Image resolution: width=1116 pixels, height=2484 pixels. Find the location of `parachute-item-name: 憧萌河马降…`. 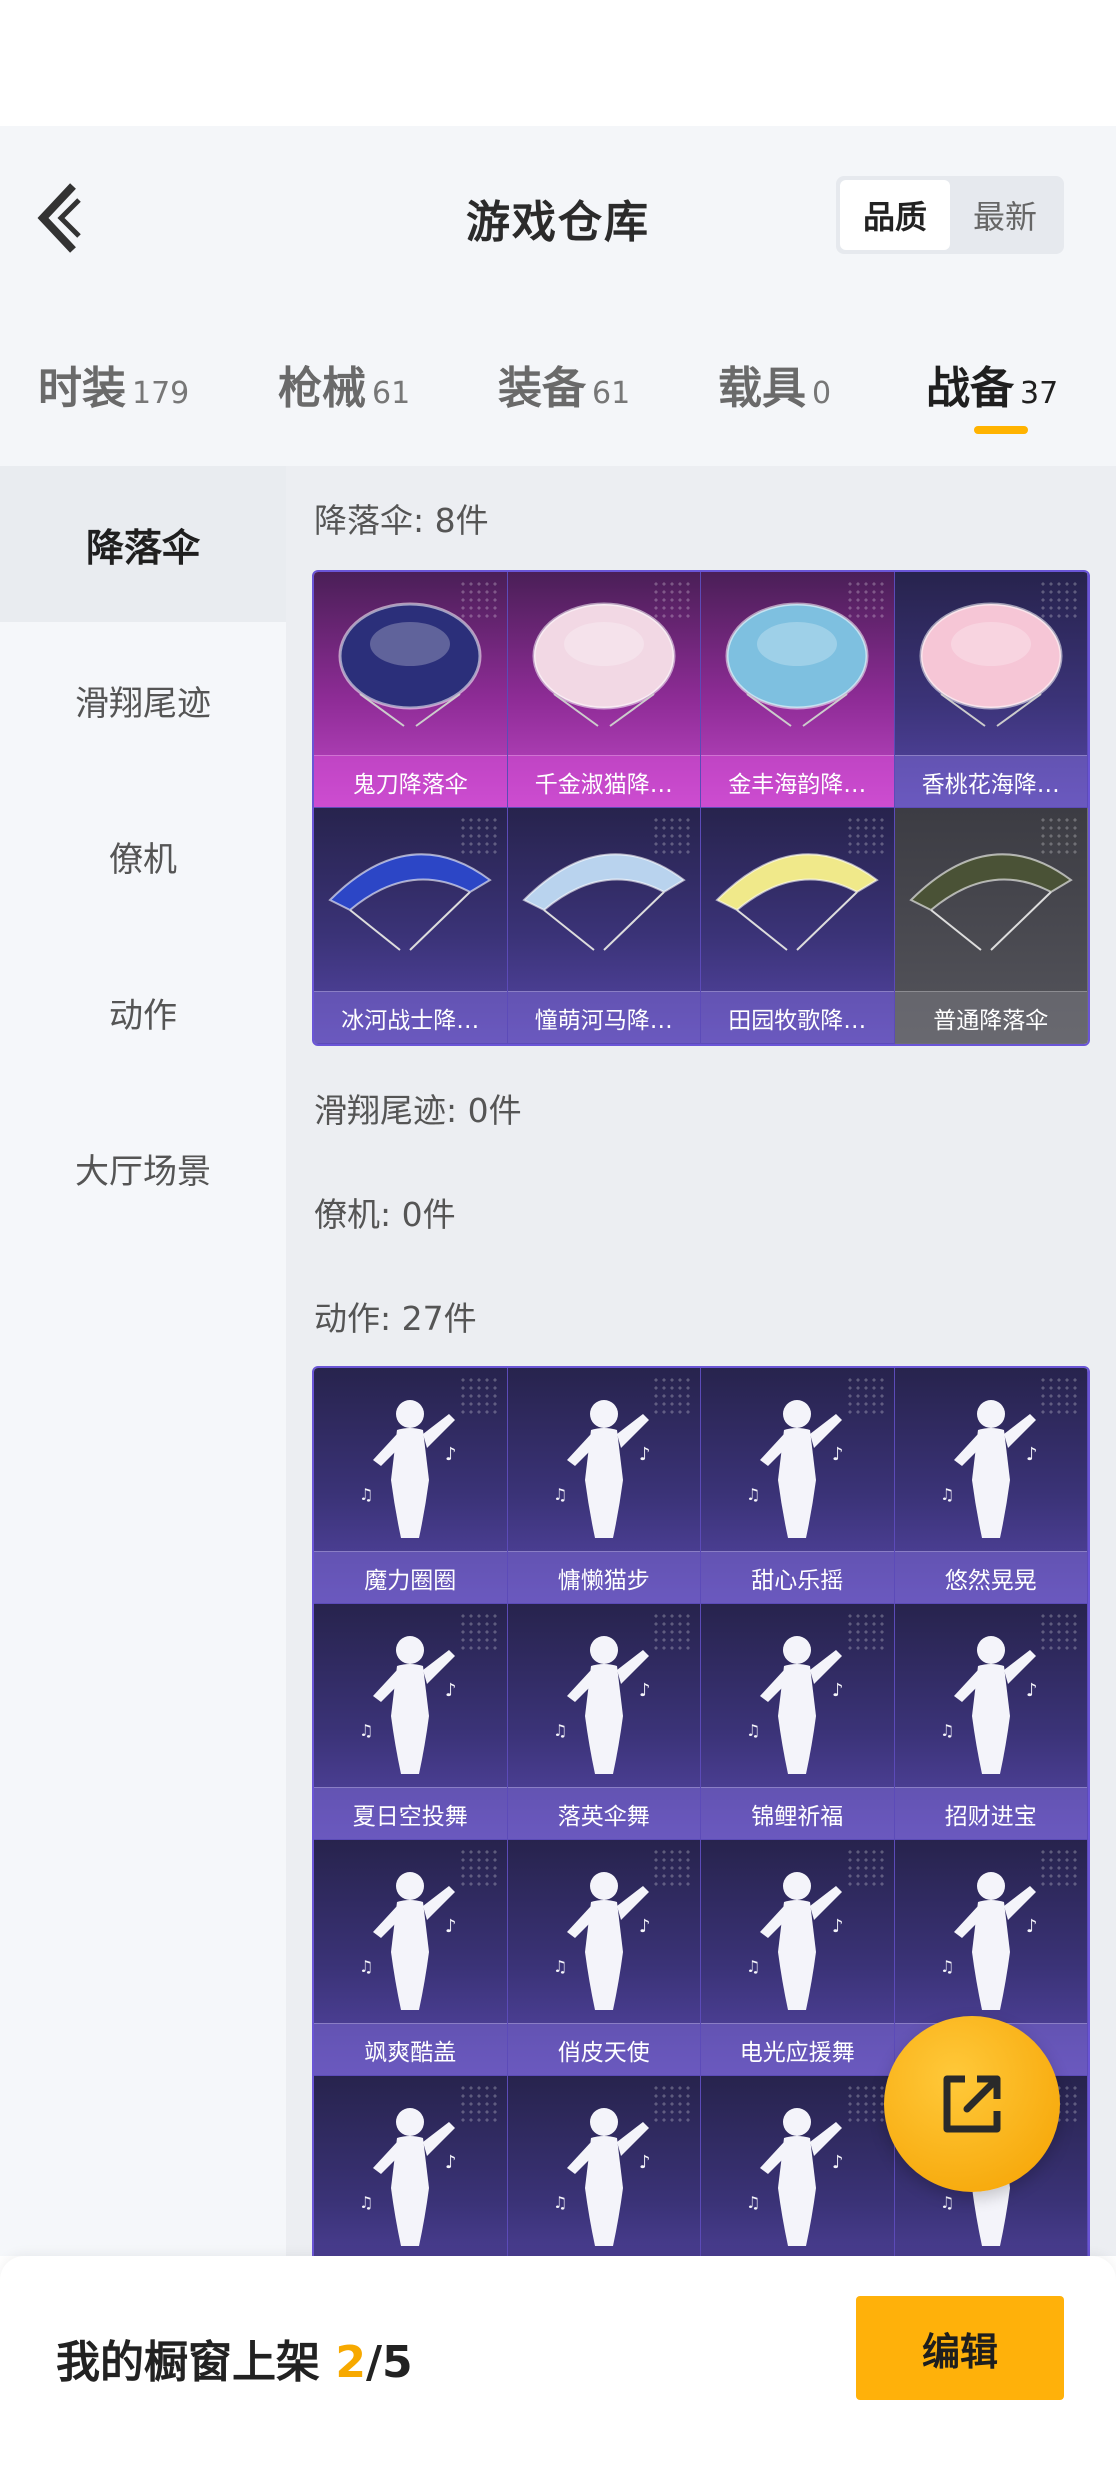

parachute-item-name: 憧萌河马降… is located at coordinates (603, 1017).